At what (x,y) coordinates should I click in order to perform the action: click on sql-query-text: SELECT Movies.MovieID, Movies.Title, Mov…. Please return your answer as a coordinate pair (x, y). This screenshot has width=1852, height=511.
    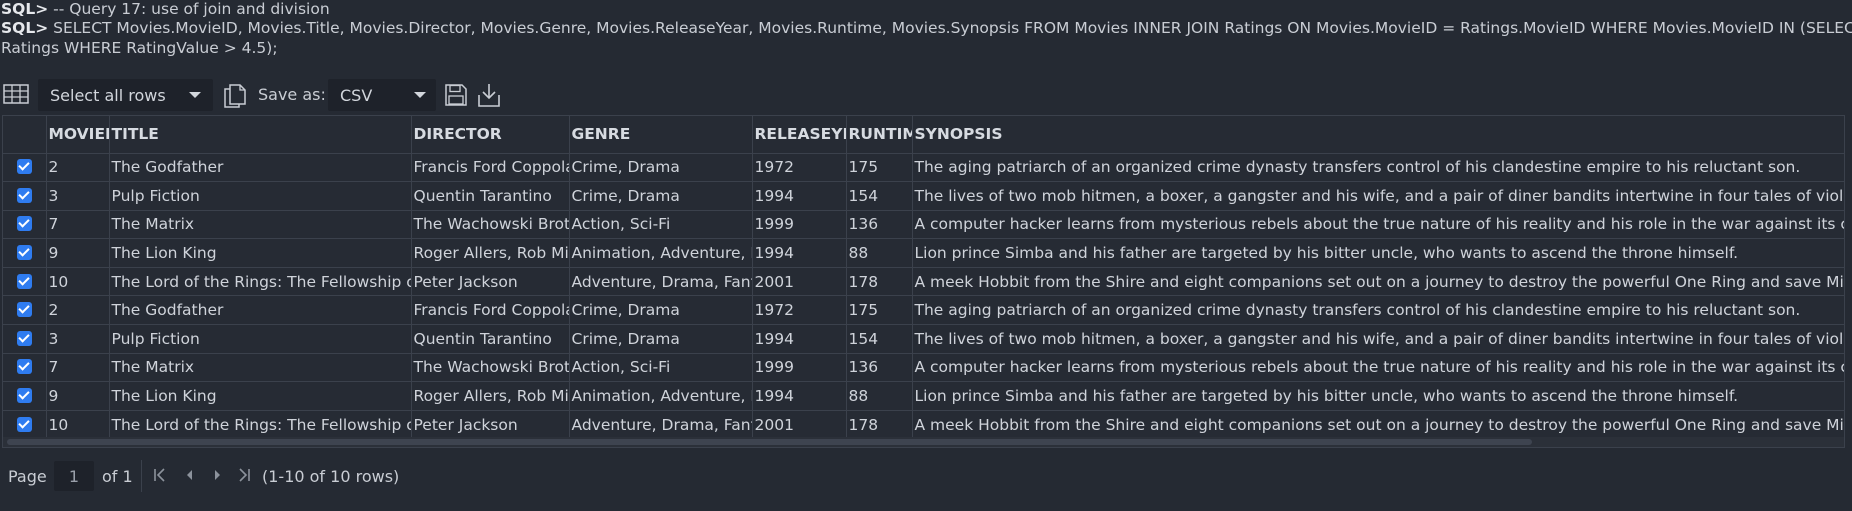
    Looking at the image, I should click on (952, 28).